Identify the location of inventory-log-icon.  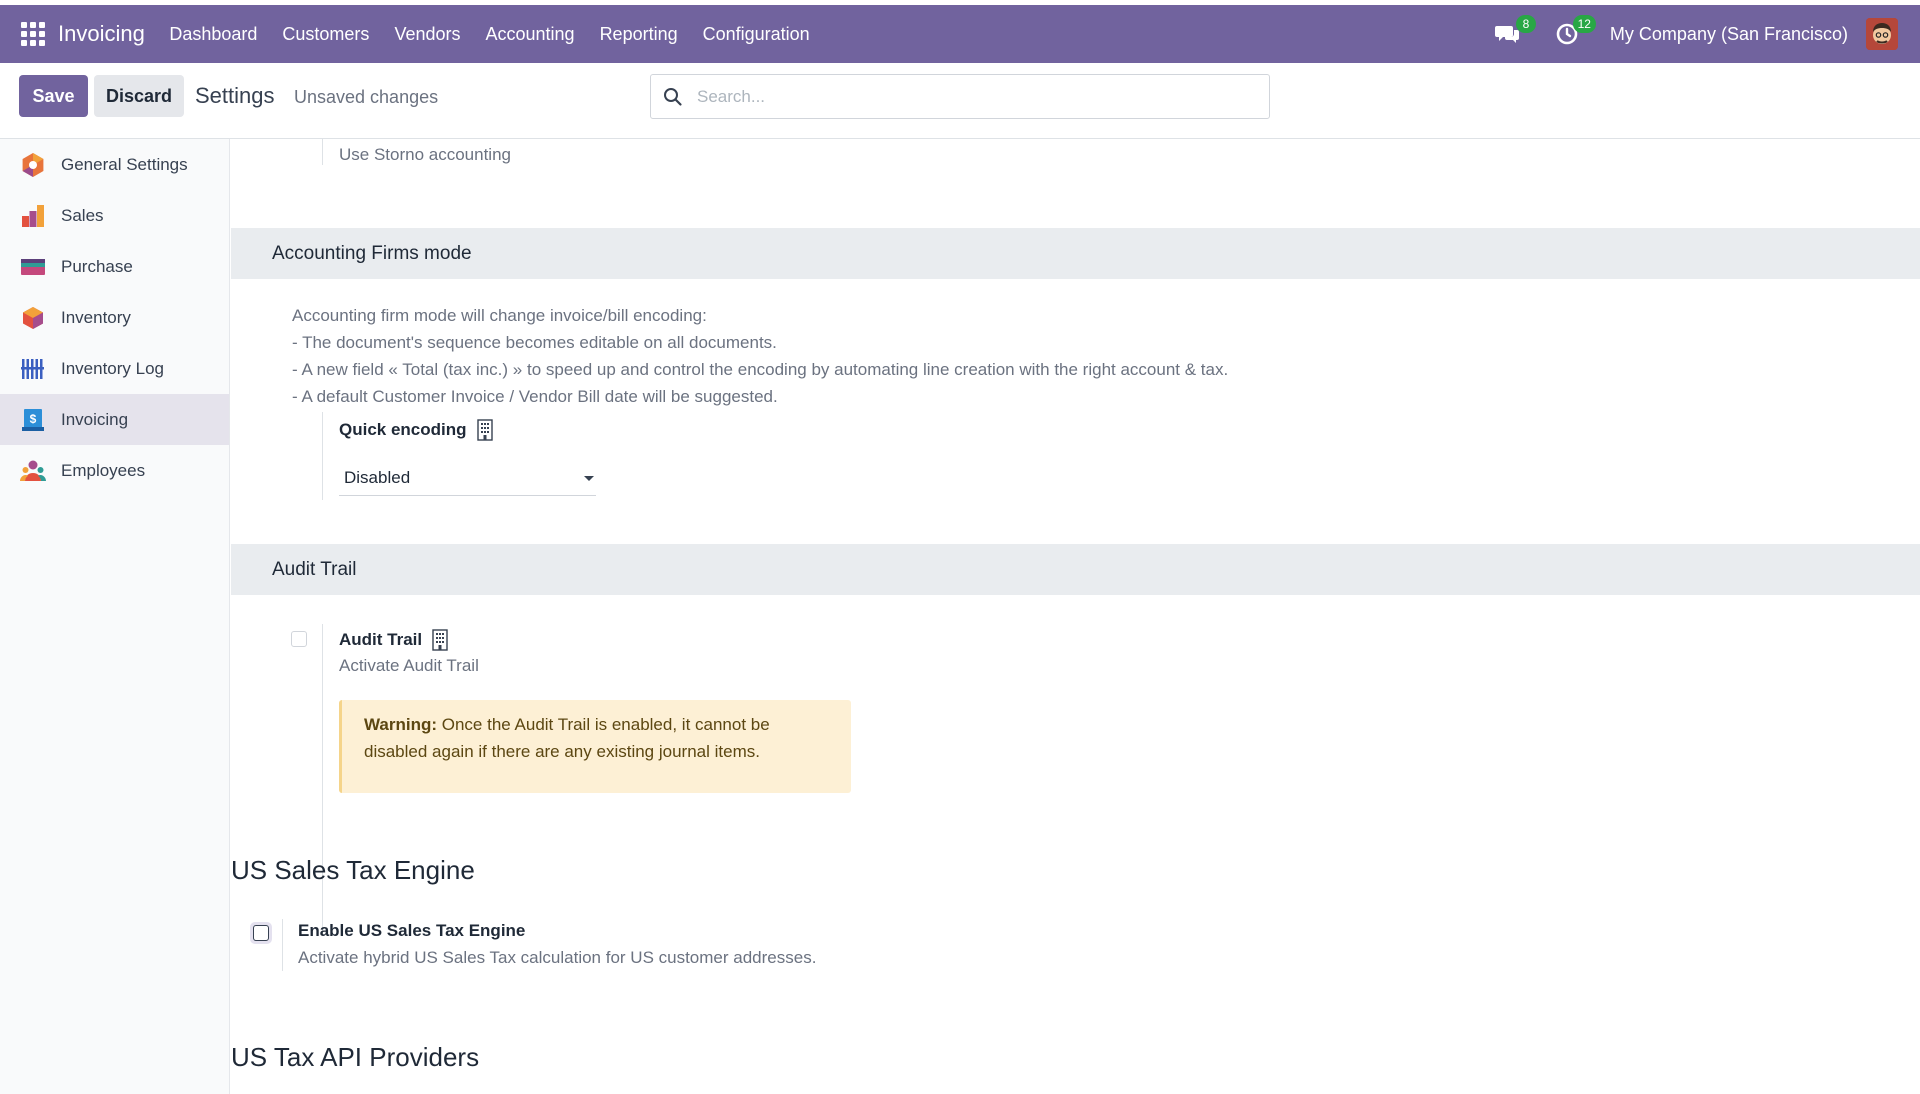
(33, 369).